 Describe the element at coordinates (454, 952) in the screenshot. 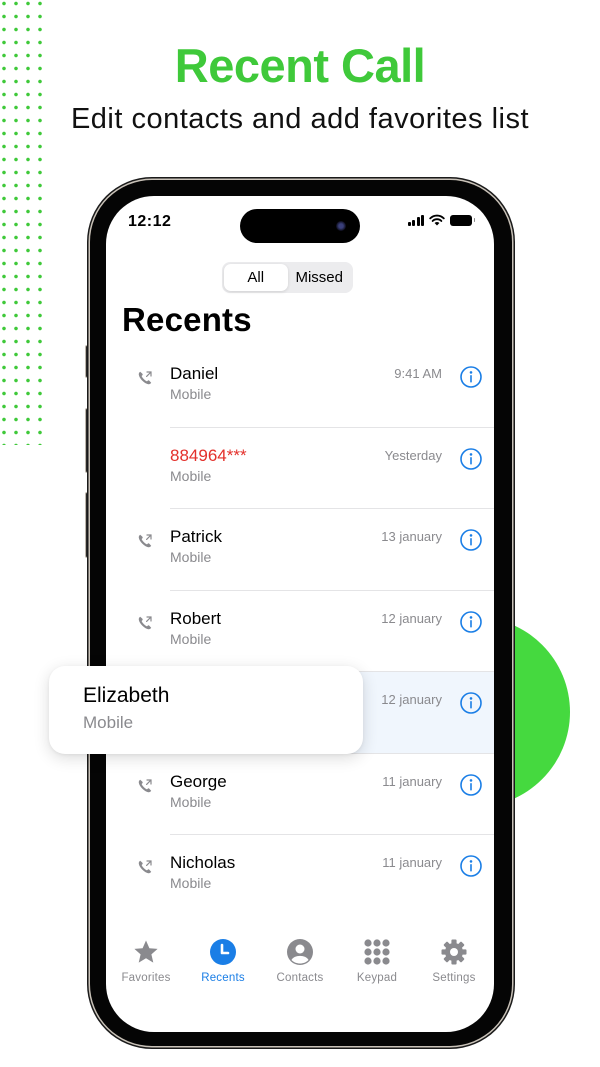

I see `gear-icon` at that location.